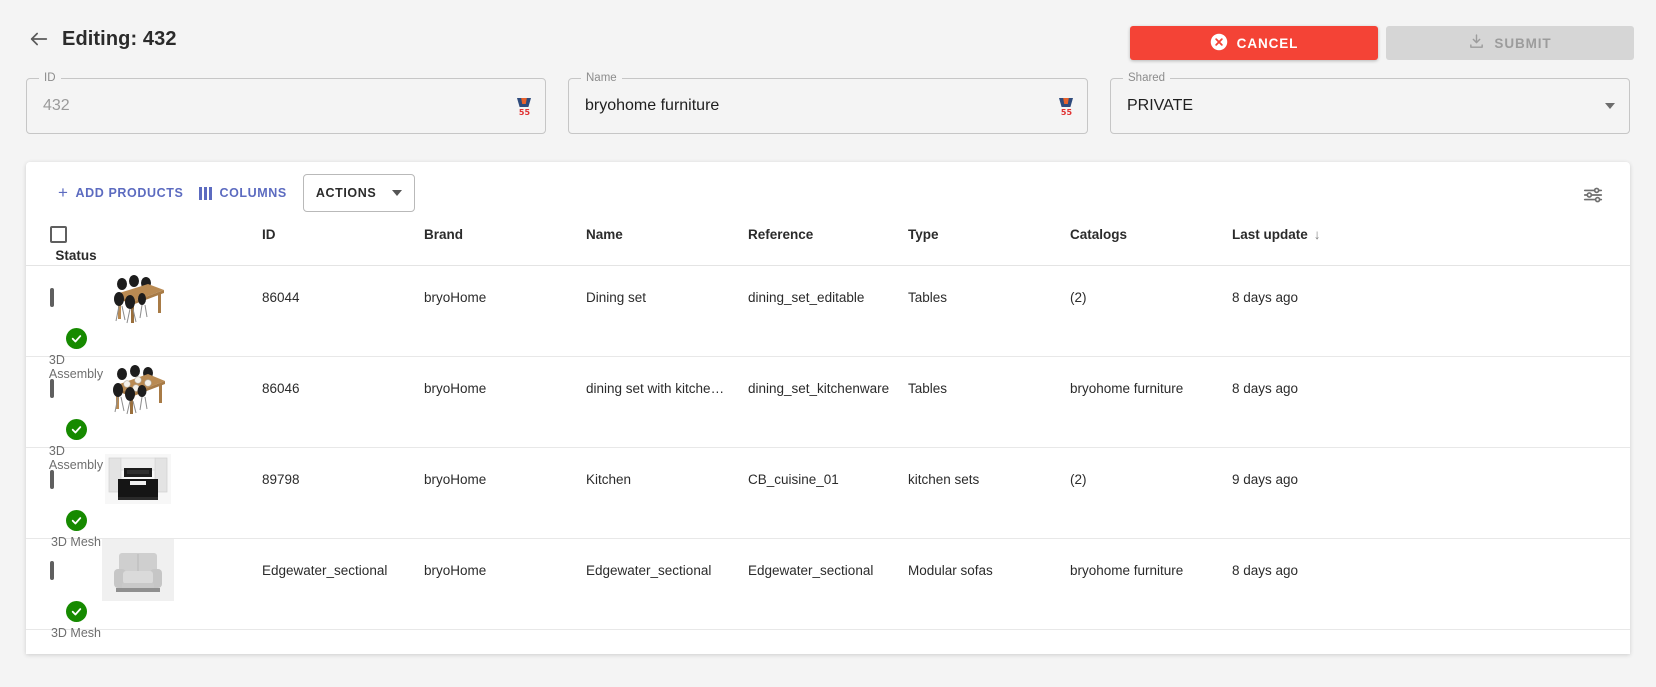 This screenshot has height=687, width=1656. What do you see at coordinates (1476, 43) in the screenshot?
I see `download-icon` at bounding box center [1476, 43].